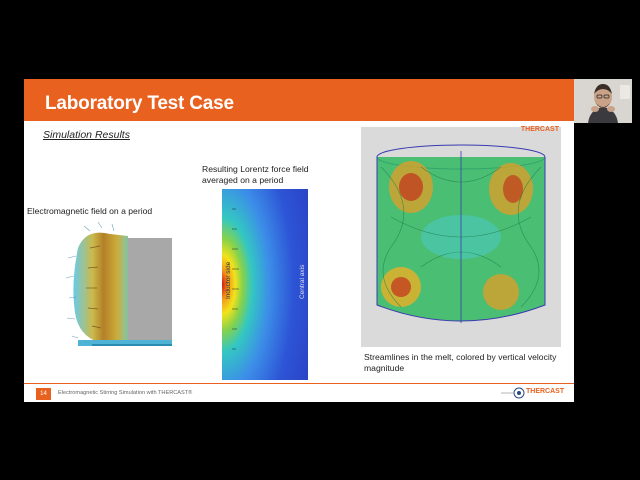 This screenshot has height=480, width=640. I want to click on slide-subtitle: Simulation Results, so click(86, 135).